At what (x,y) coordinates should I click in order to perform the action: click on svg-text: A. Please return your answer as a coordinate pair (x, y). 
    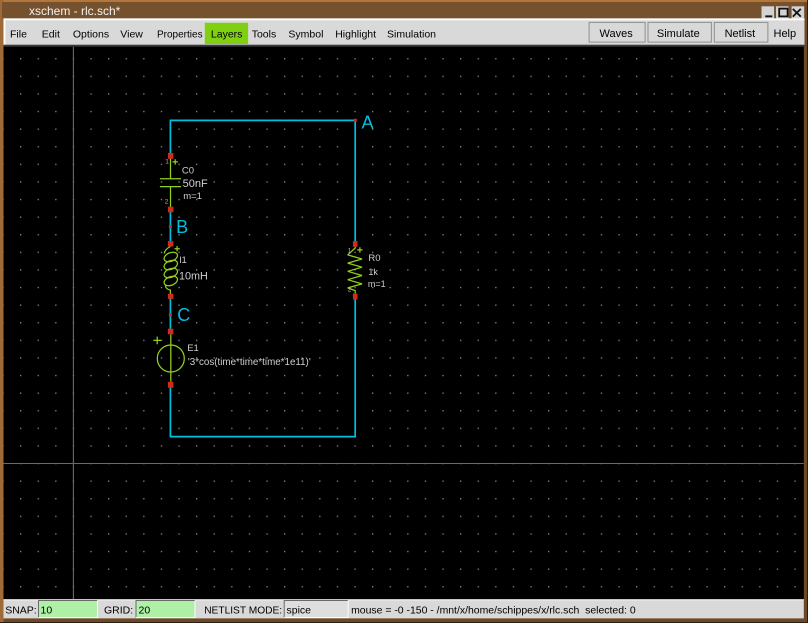
    Looking at the image, I should click on (368, 122).